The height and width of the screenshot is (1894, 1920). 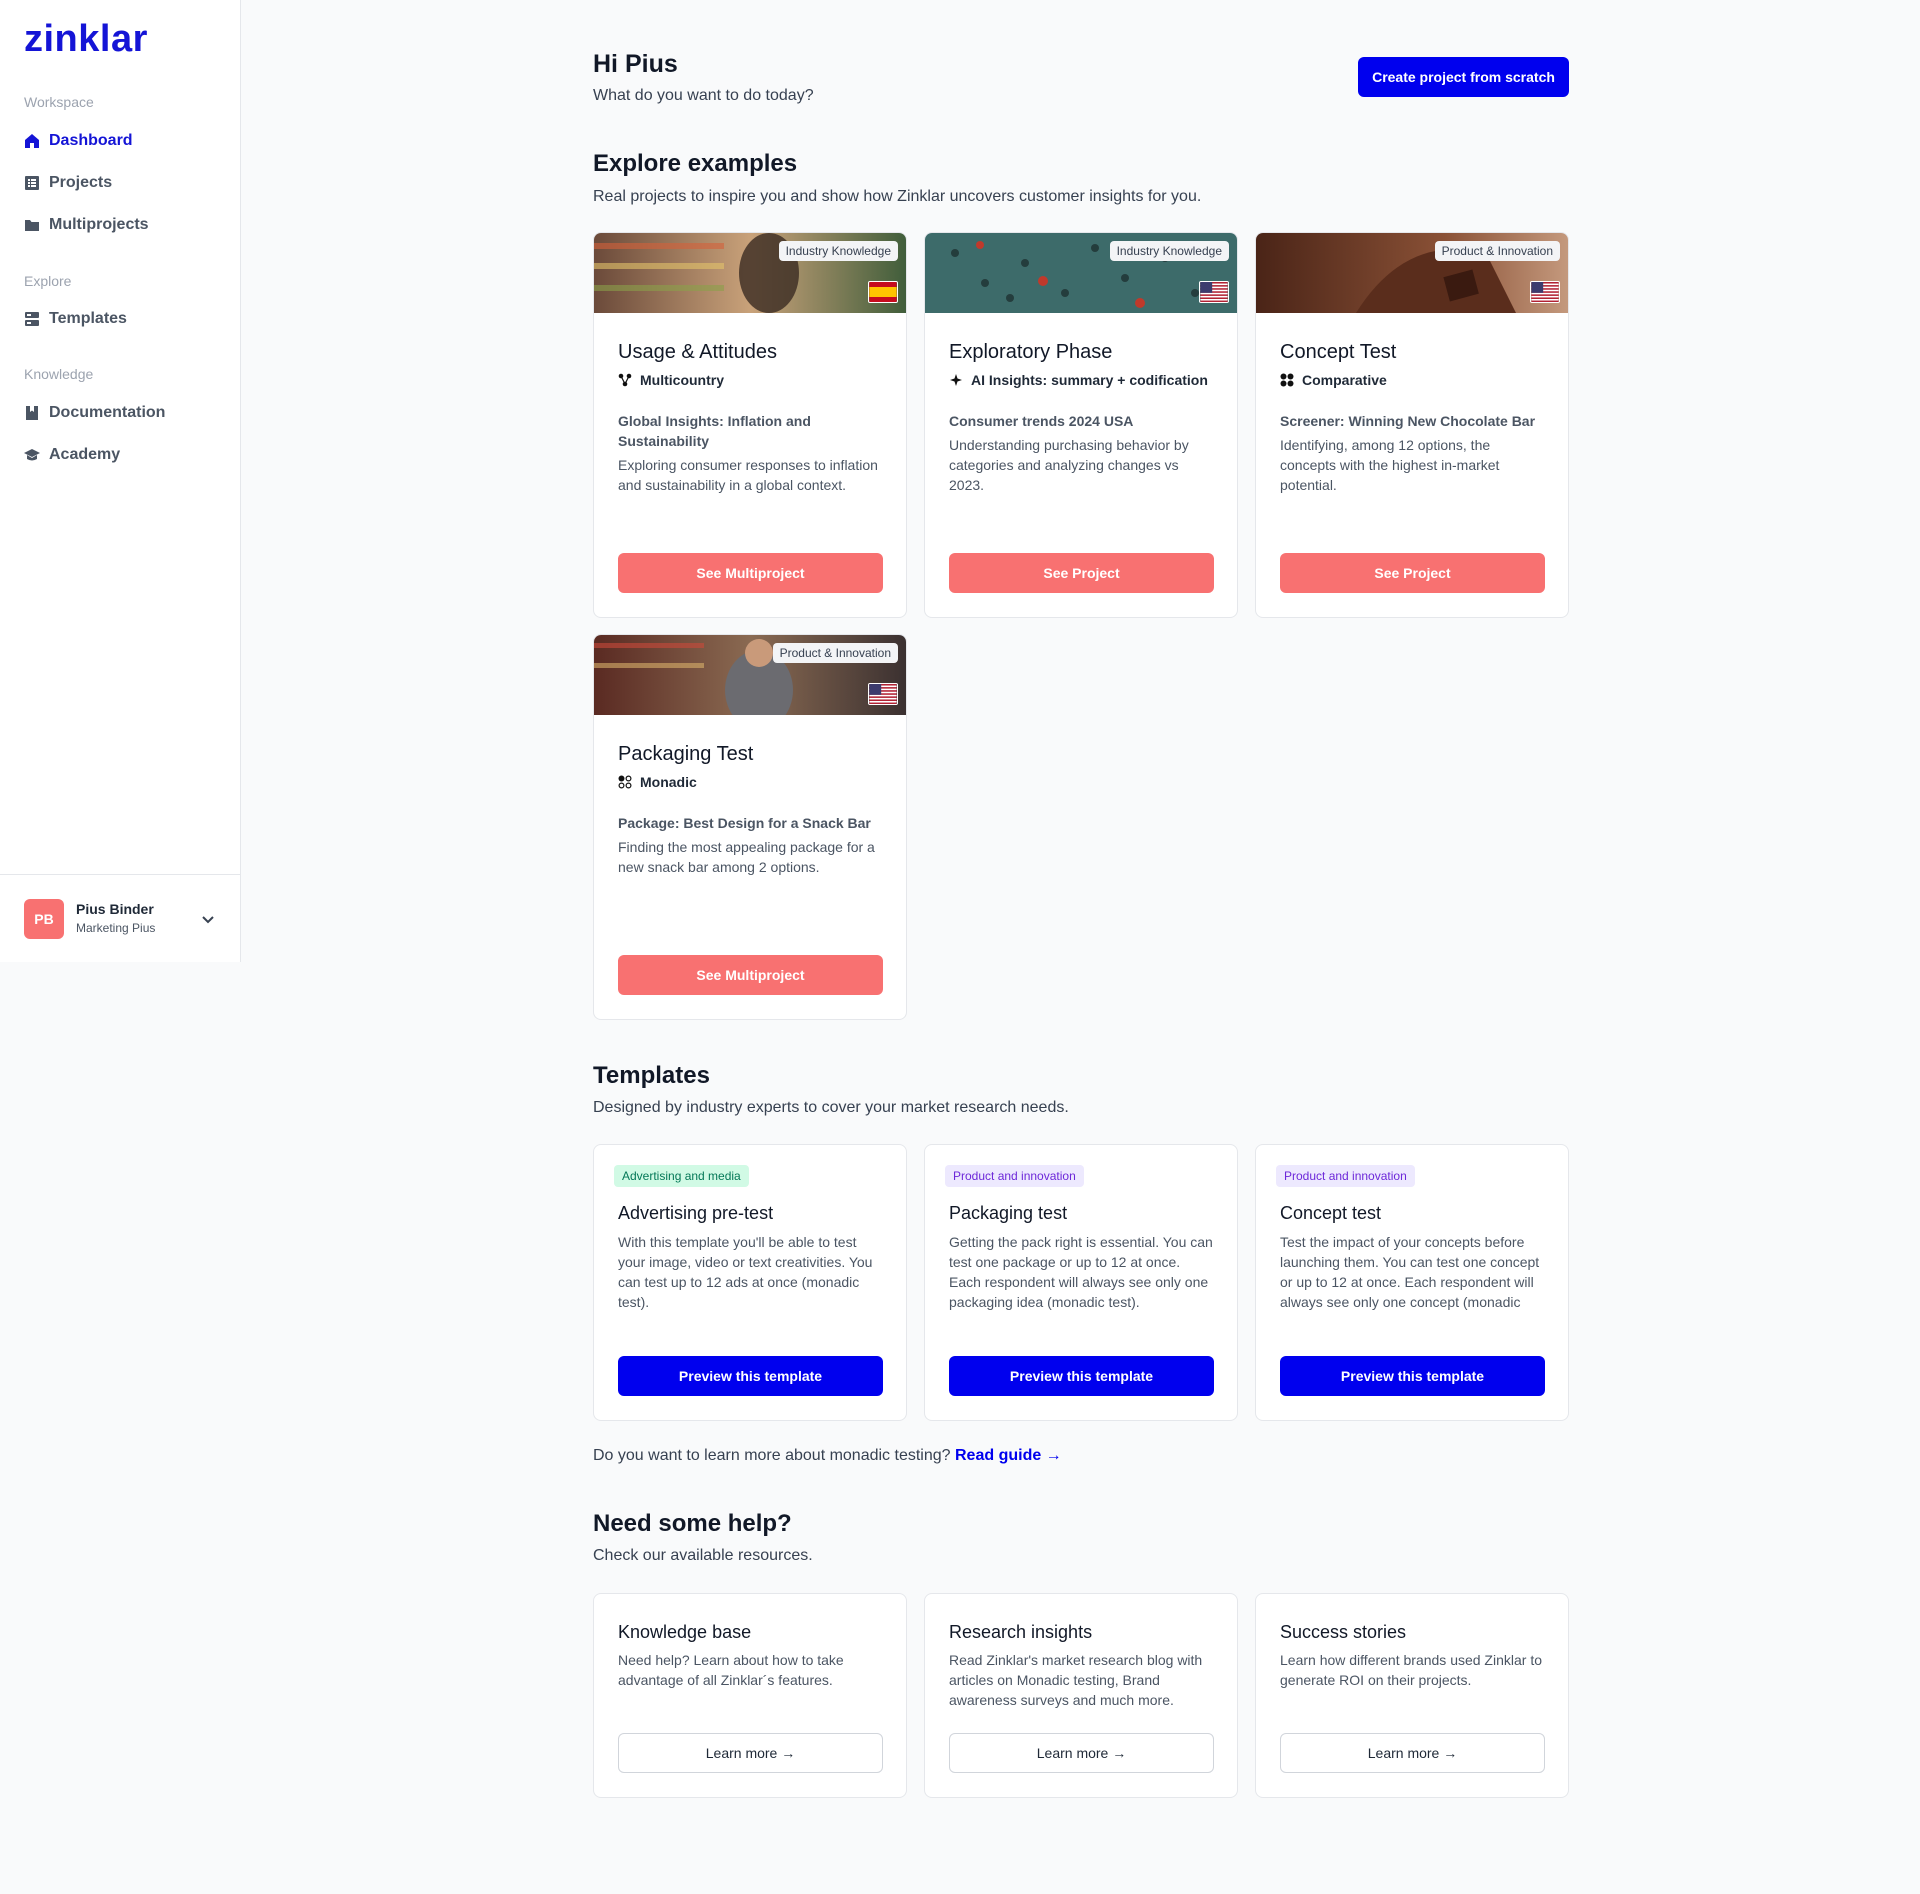 What do you see at coordinates (686, 754) in the screenshot?
I see `card-title: Packaging Test` at bounding box center [686, 754].